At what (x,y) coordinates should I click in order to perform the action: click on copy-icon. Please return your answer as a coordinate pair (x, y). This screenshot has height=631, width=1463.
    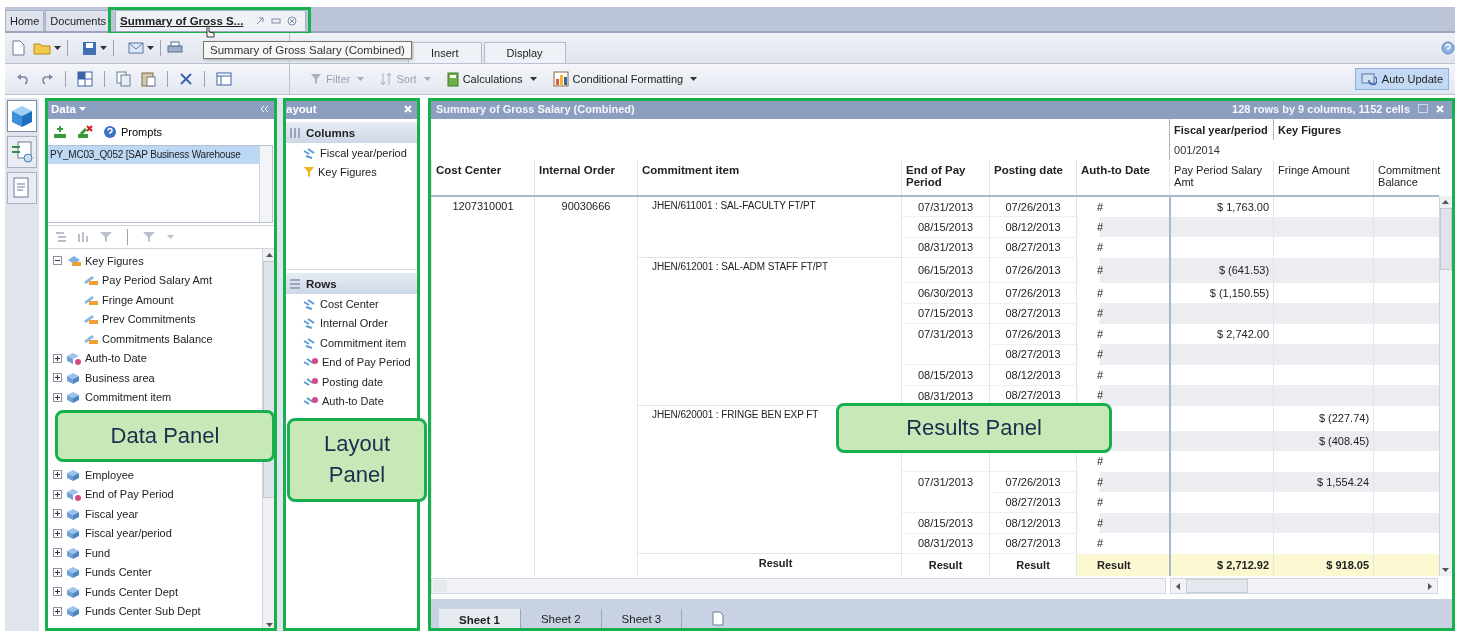
    Looking at the image, I should click on (123, 79).